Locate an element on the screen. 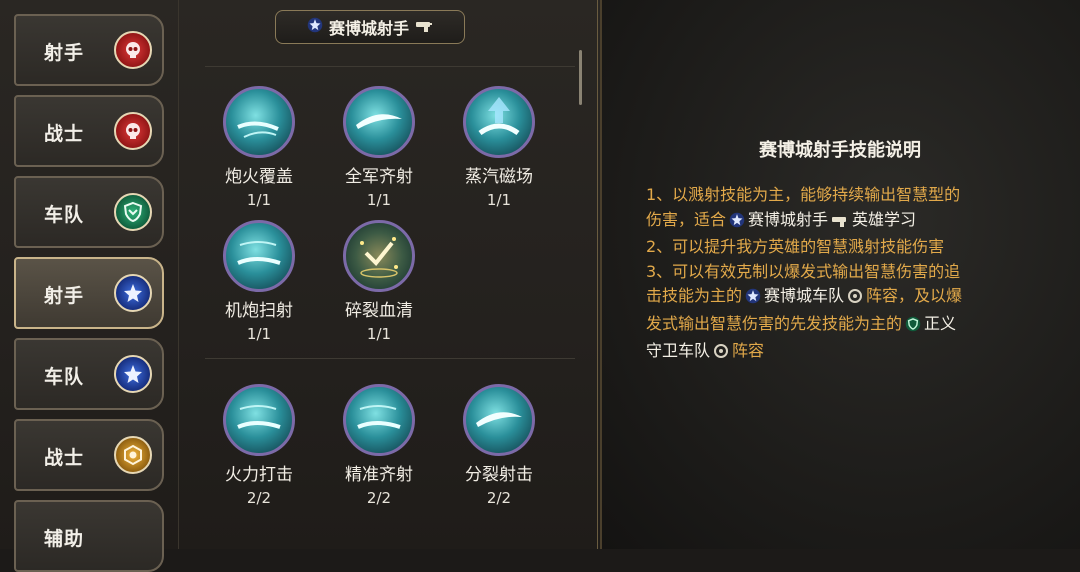 This screenshot has width=1080, height=572. skill-steam-field: 蒸汽磁场 1/1 is located at coordinates (499, 147).